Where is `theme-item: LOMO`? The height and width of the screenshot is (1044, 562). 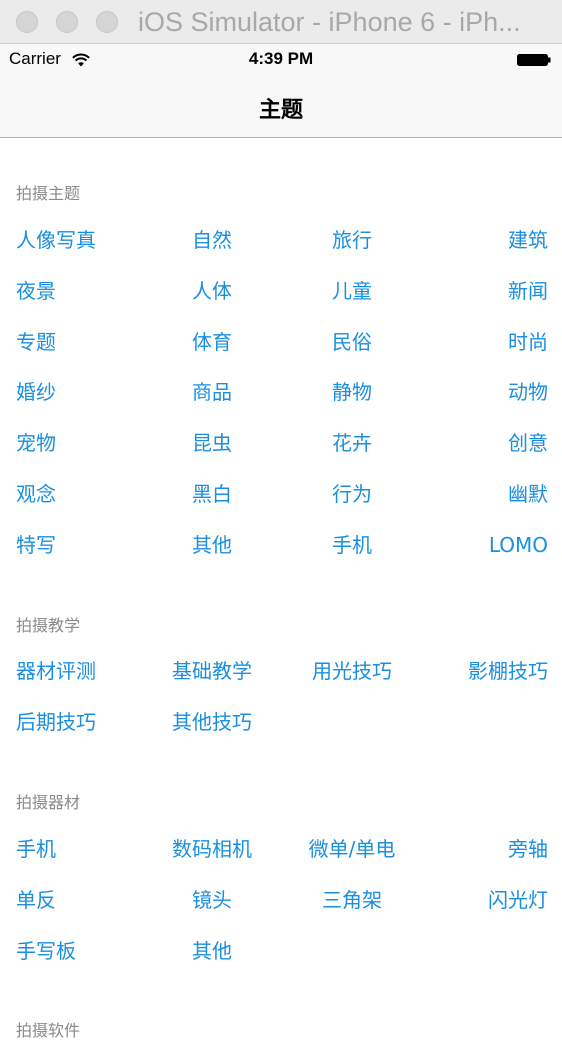 theme-item: LOMO is located at coordinates (518, 545).